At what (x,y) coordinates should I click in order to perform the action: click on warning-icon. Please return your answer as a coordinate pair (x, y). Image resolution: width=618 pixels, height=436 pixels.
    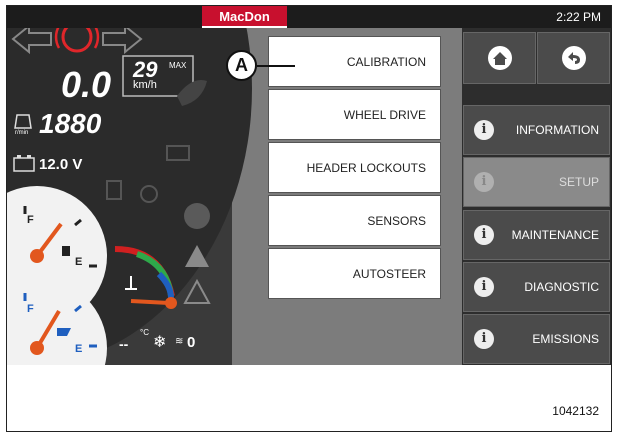
    Looking at the image, I should click on (197, 256).